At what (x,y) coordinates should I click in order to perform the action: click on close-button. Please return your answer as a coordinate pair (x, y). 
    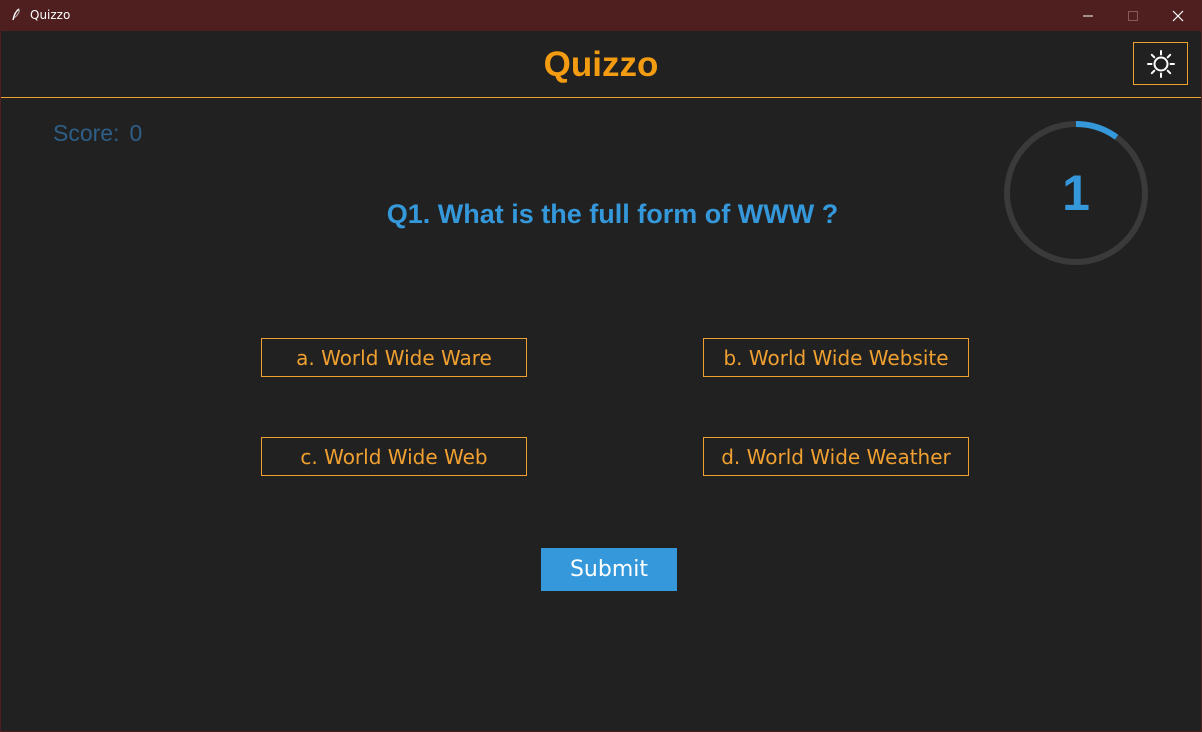
    Looking at the image, I should click on (1177, 15).